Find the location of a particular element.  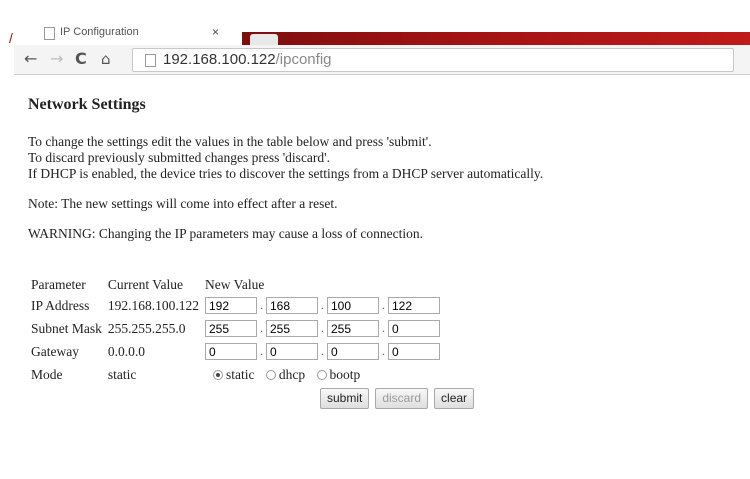

reload-icon: C is located at coordinates (81, 59).